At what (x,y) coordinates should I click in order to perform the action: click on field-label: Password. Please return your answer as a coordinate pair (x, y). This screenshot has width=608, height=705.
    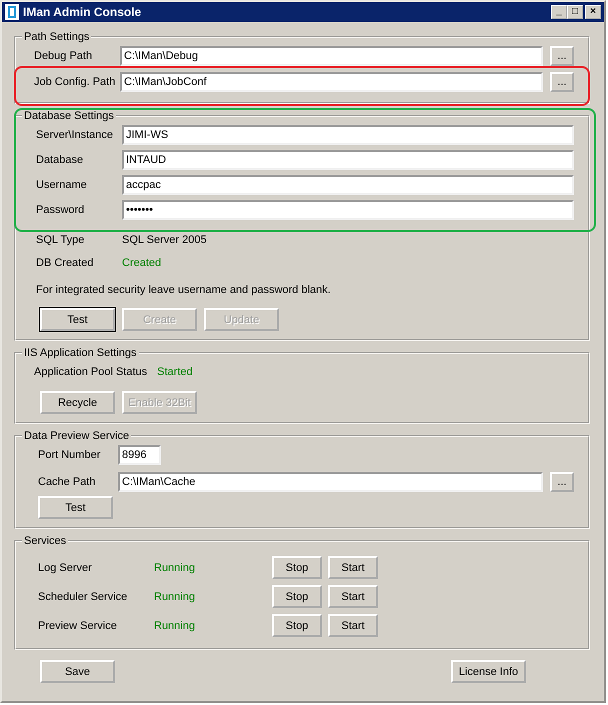
    Looking at the image, I should click on (61, 210).